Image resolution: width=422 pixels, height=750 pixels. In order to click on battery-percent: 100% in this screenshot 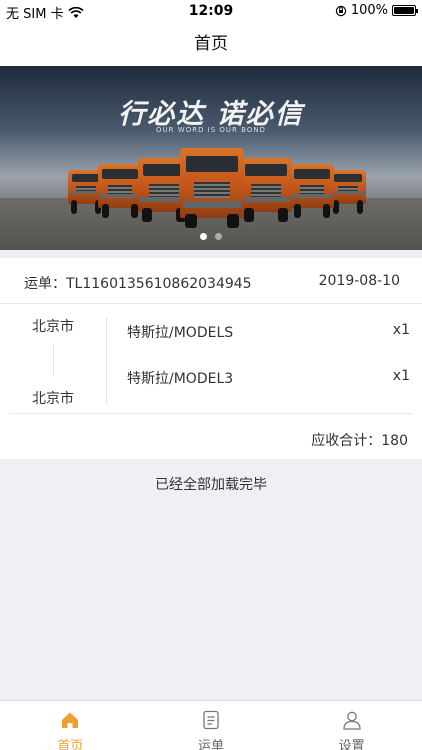, I will do `click(369, 10)`.